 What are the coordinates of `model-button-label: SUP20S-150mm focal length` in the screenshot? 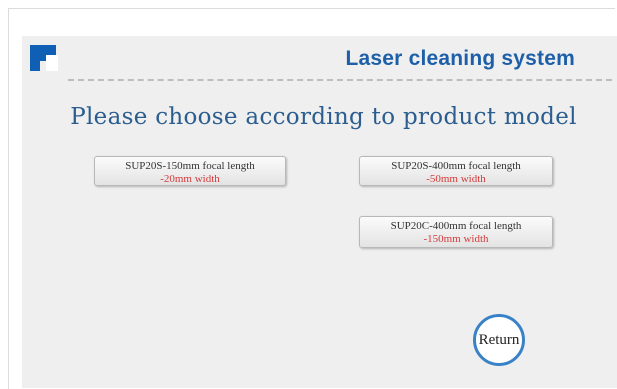 It's located at (190, 166).